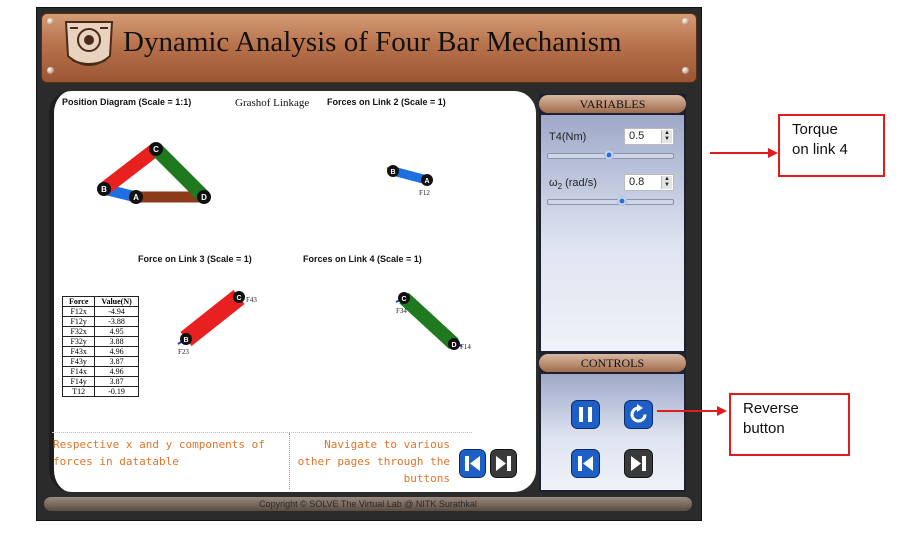  What do you see at coordinates (649, 136) in the screenshot?
I see `t4-spinner: 0.5 ▲ ▼` at bounding box center [649, 136].